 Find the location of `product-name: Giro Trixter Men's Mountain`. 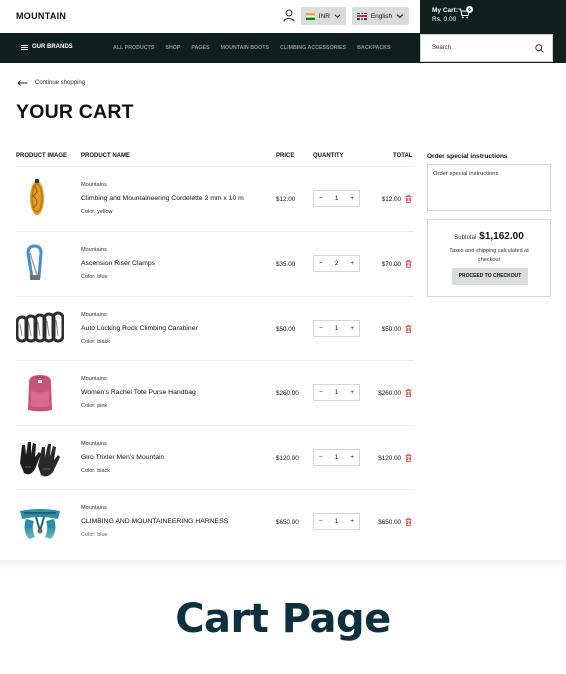

product-name: Giro Trixter Men's Mountain is located at coordinates (122, 457).